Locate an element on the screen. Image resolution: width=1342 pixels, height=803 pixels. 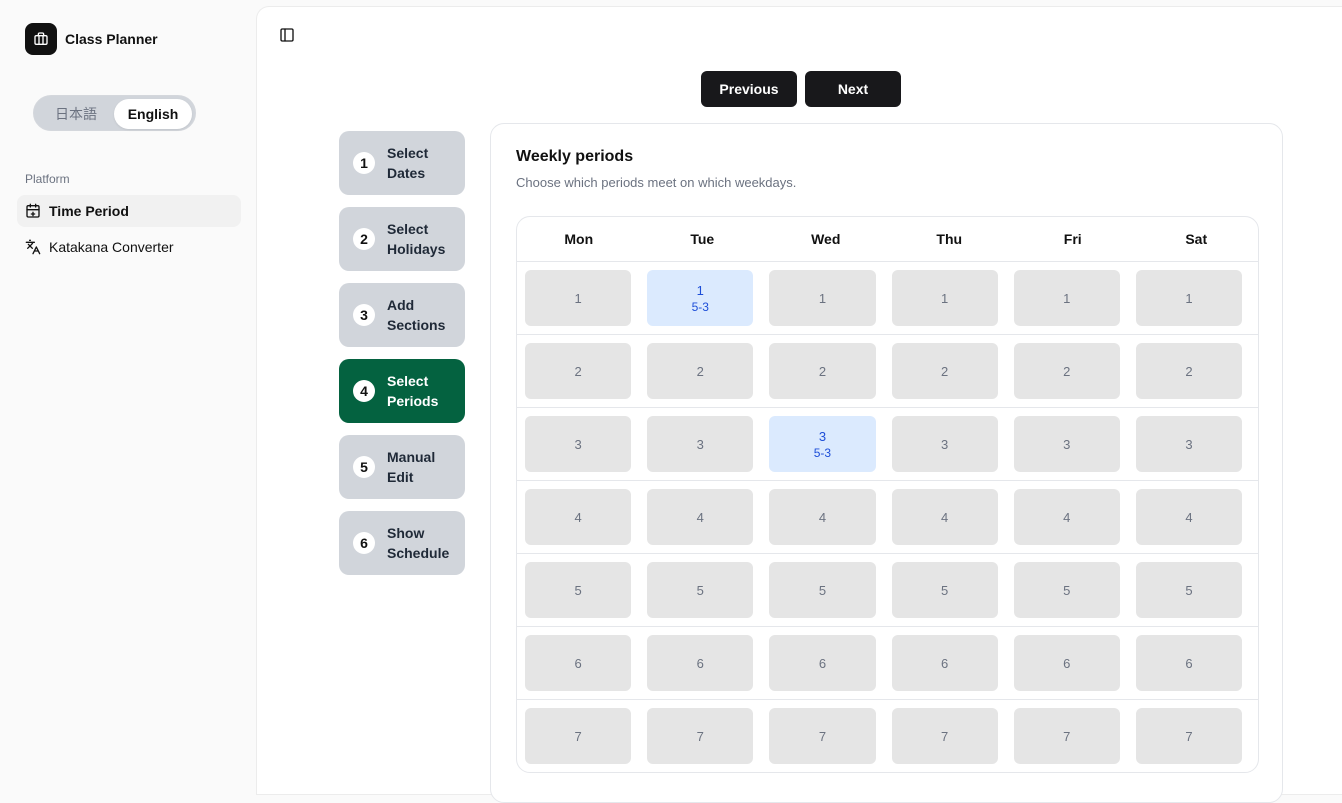
period-cell-mon-2: 2 is located at coordinates (578, 371).